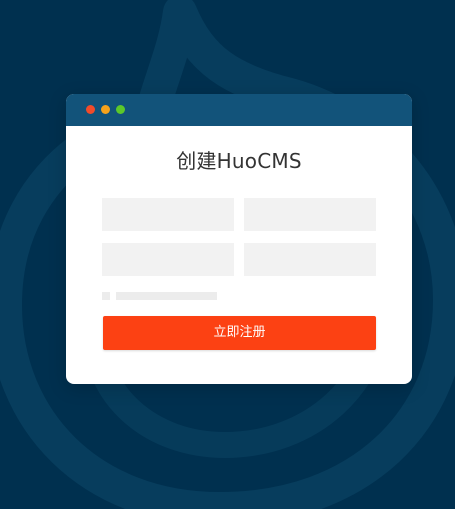  Describe the element at coordinates (239, 161) in the screenshot. I see `page-title: 创建HuoCMS` at that location.